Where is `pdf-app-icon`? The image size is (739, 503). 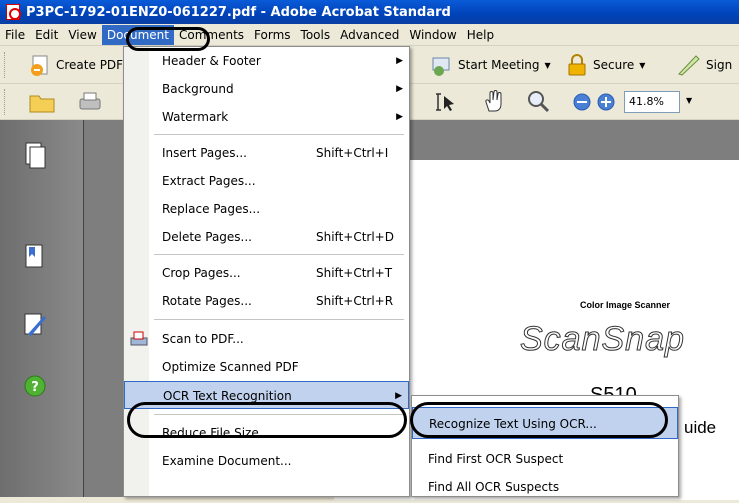
pdf-app-icon is located at coordinates (13, 12).